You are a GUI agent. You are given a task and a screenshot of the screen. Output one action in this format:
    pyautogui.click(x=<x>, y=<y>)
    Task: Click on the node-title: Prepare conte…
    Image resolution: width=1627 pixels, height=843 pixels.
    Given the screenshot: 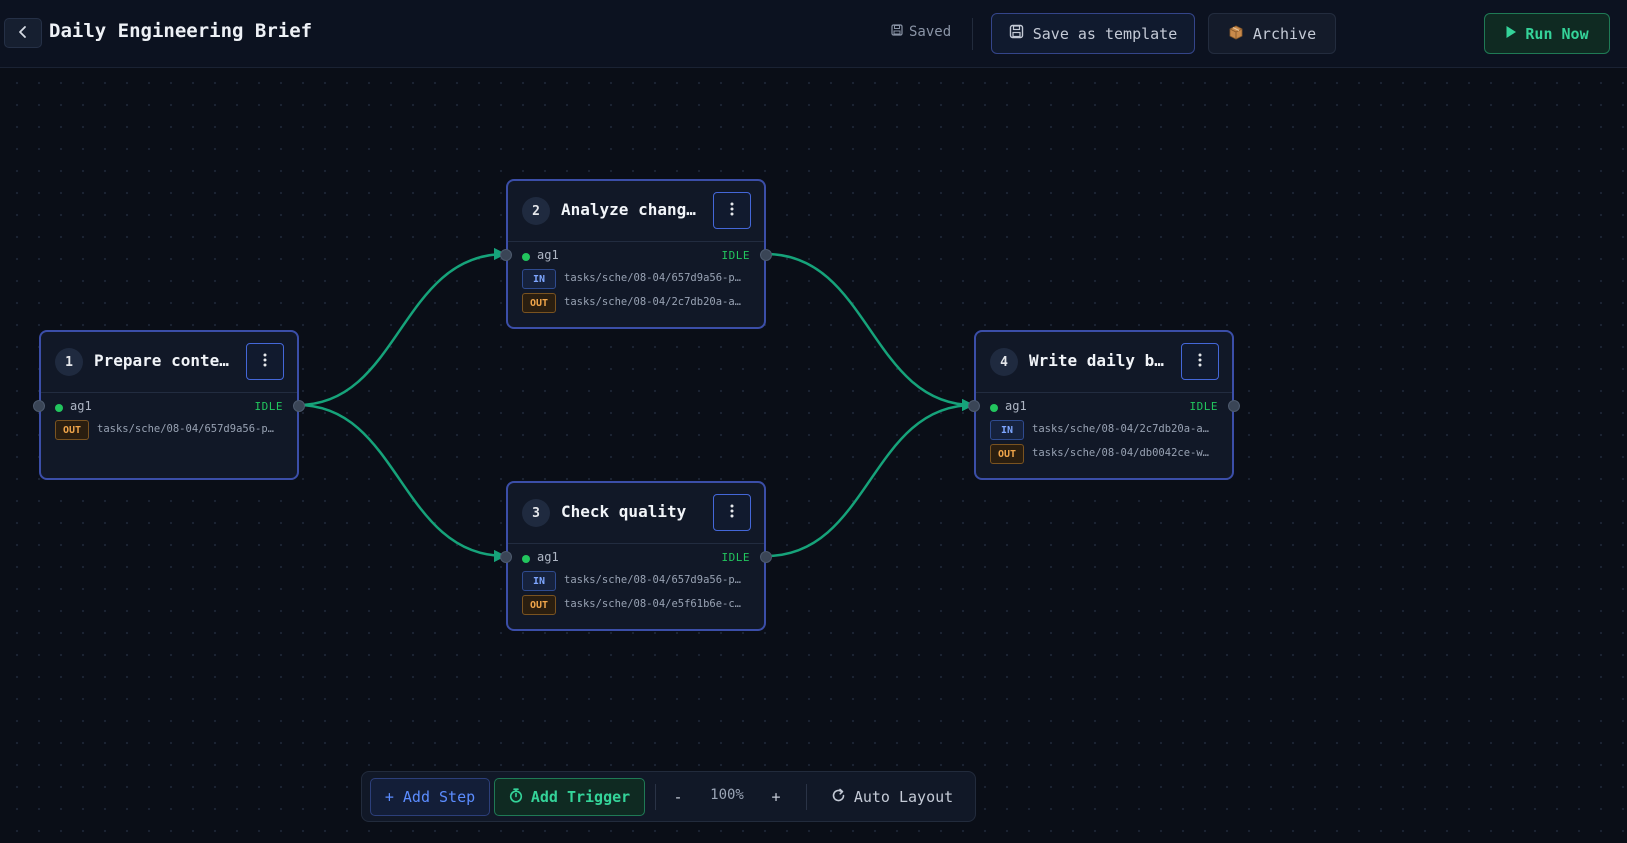 What is the action you would take?
    pyautogui.click(x=161, y=360)
    